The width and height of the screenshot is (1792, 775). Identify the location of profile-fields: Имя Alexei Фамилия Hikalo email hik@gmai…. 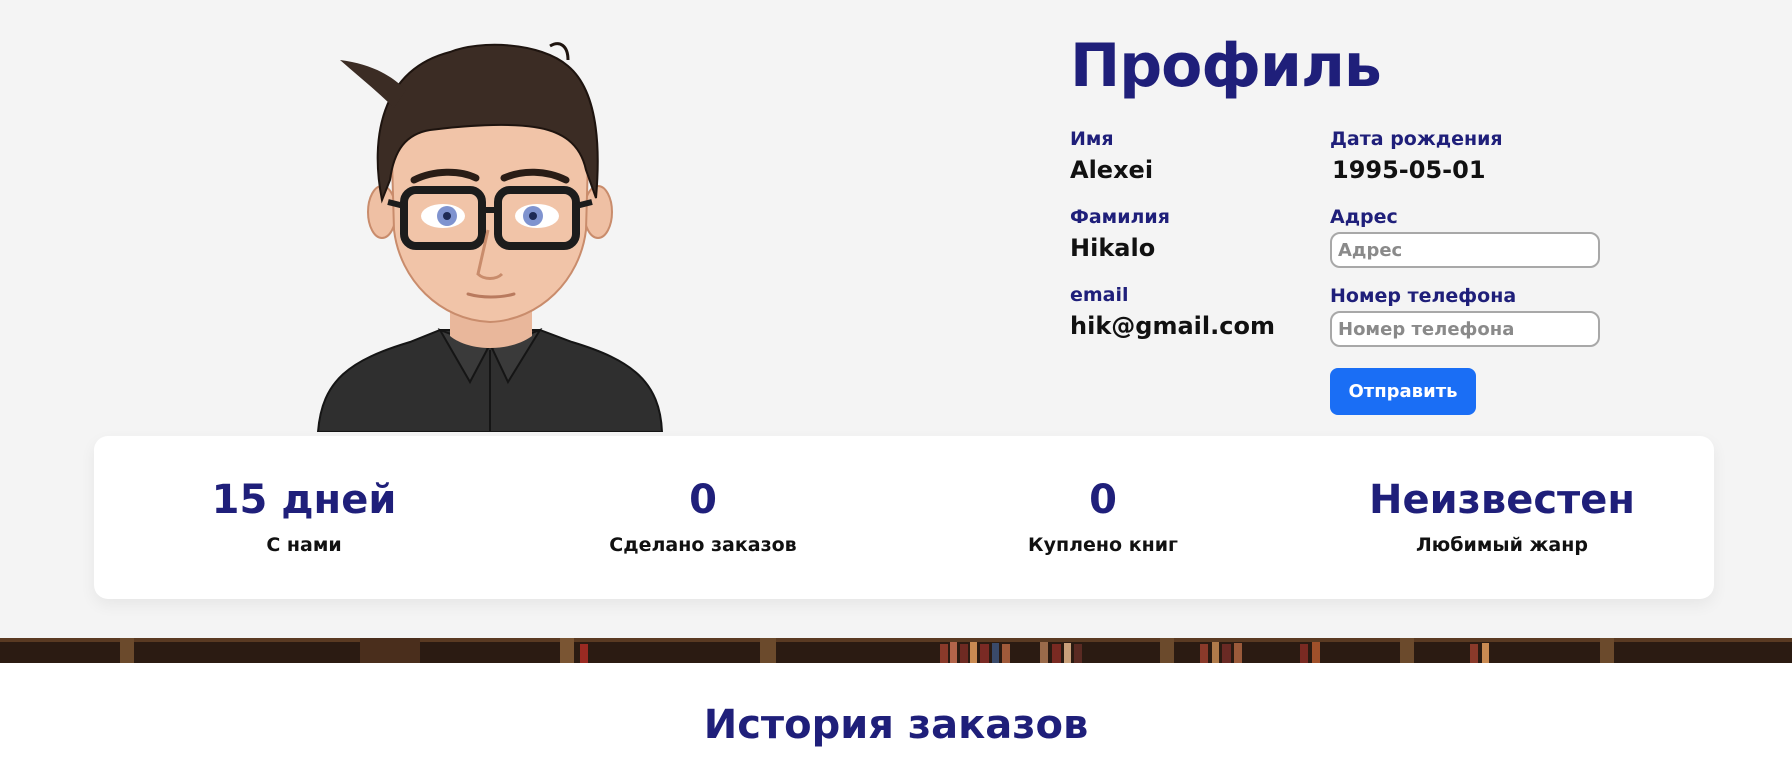
(1350, 278).